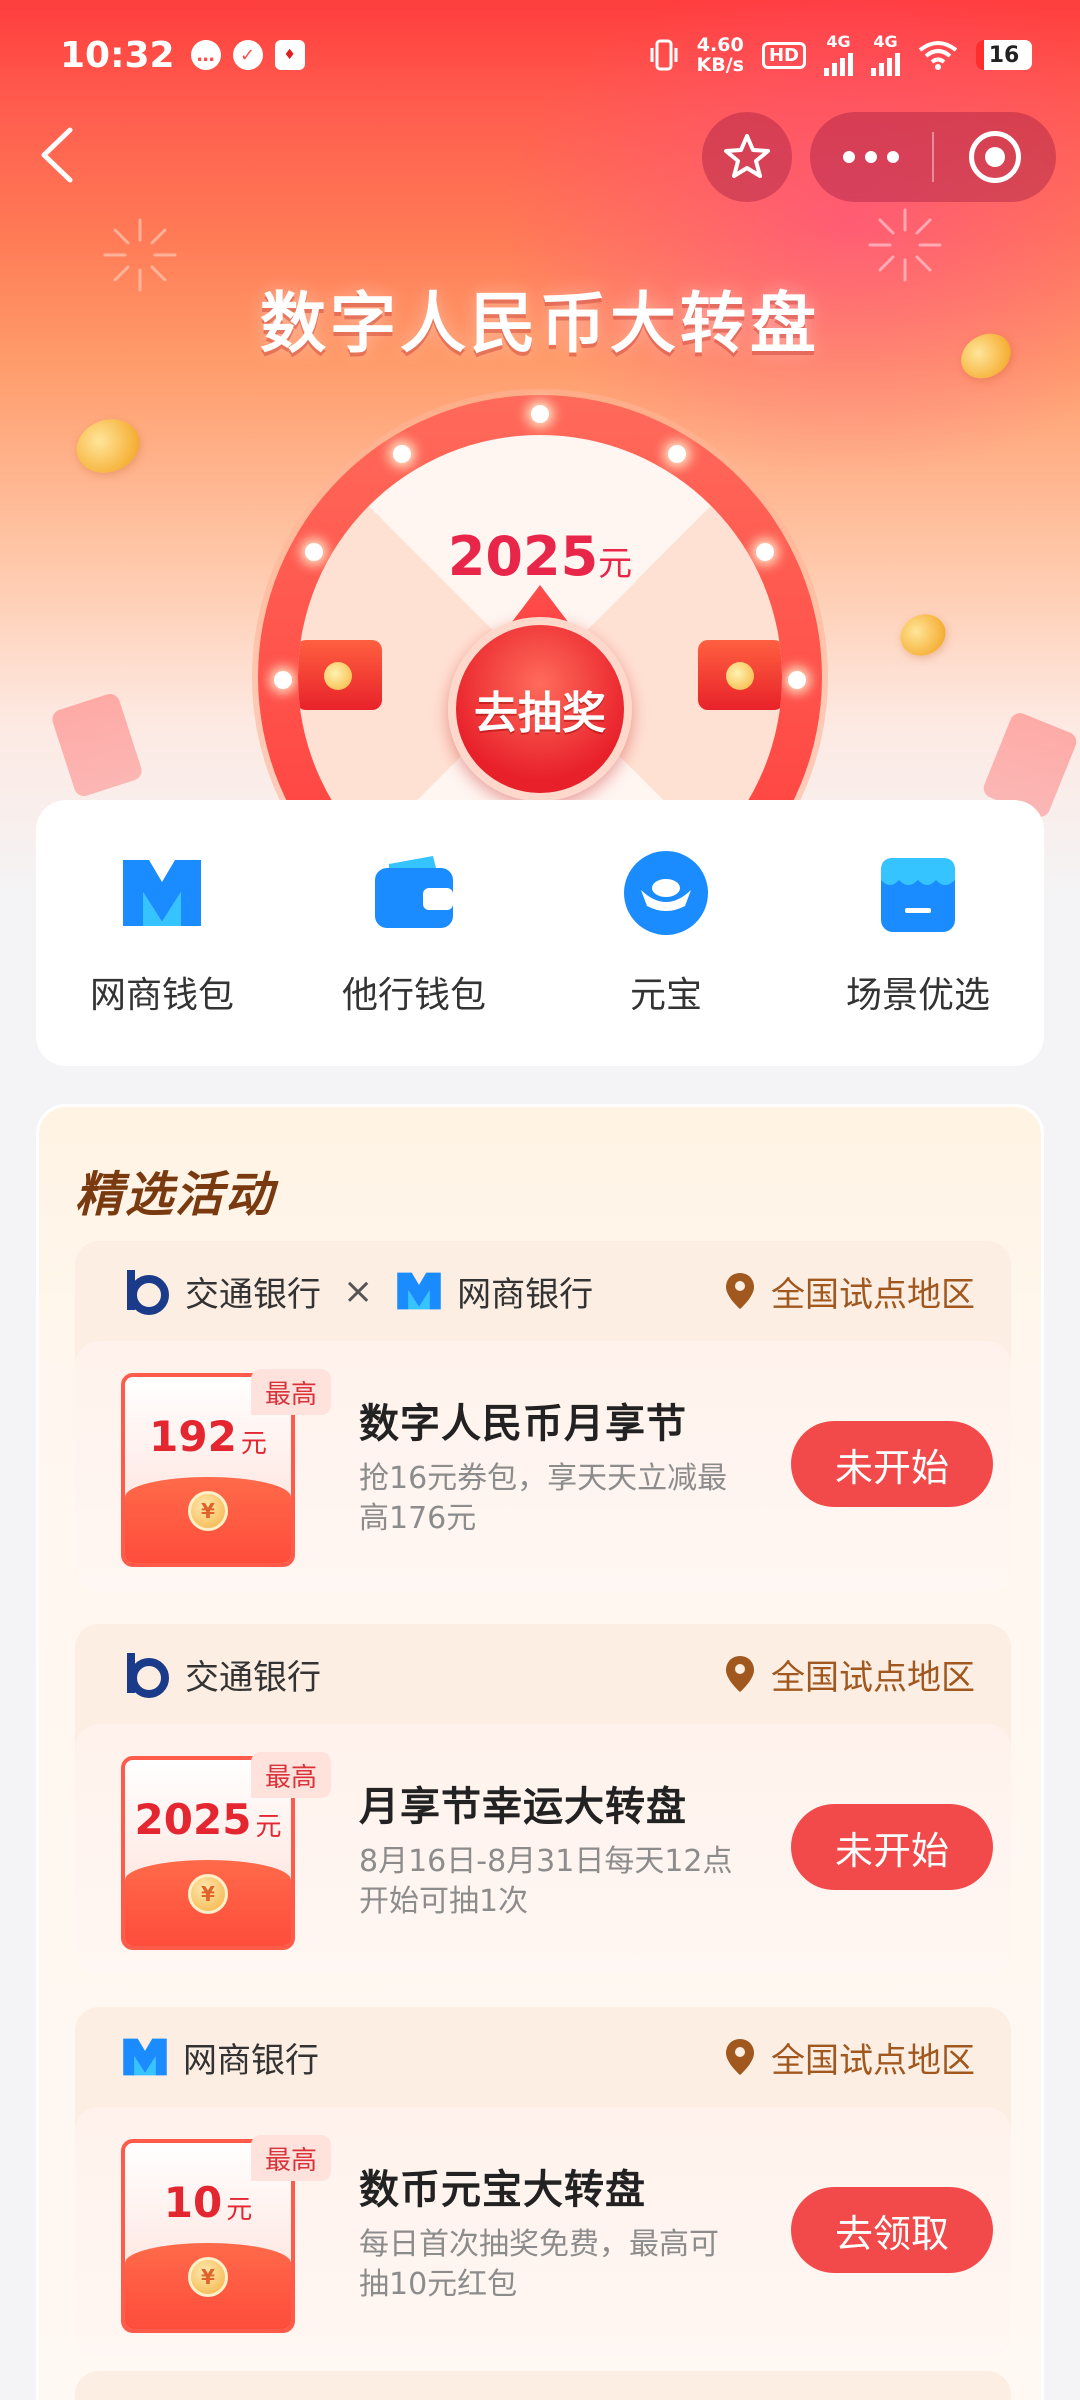 The height and width of the screenshot is (2400, 1080). Describe the element at coordinates (938, 55) in the screenshot. I see `wifi-icon` at that location.